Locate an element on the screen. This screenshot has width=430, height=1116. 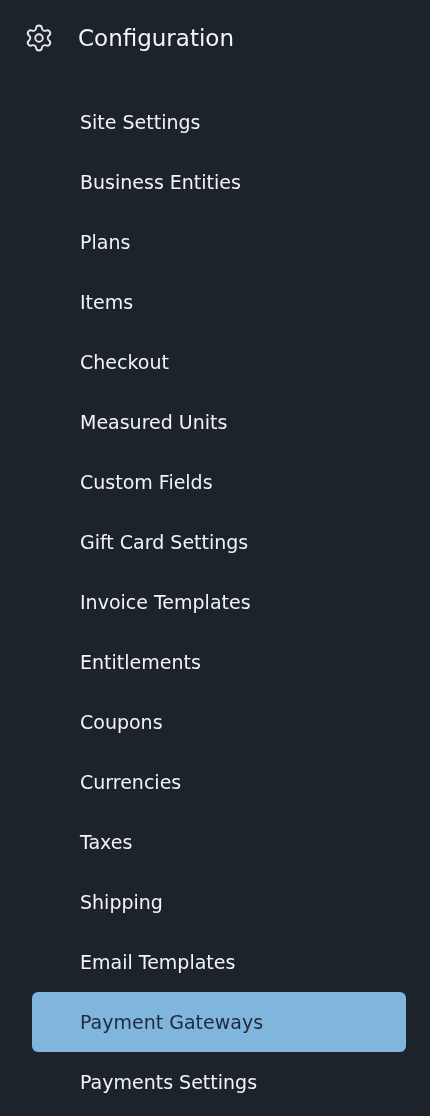
sidebar-item: Coupons is located at coordinates (219, 722).